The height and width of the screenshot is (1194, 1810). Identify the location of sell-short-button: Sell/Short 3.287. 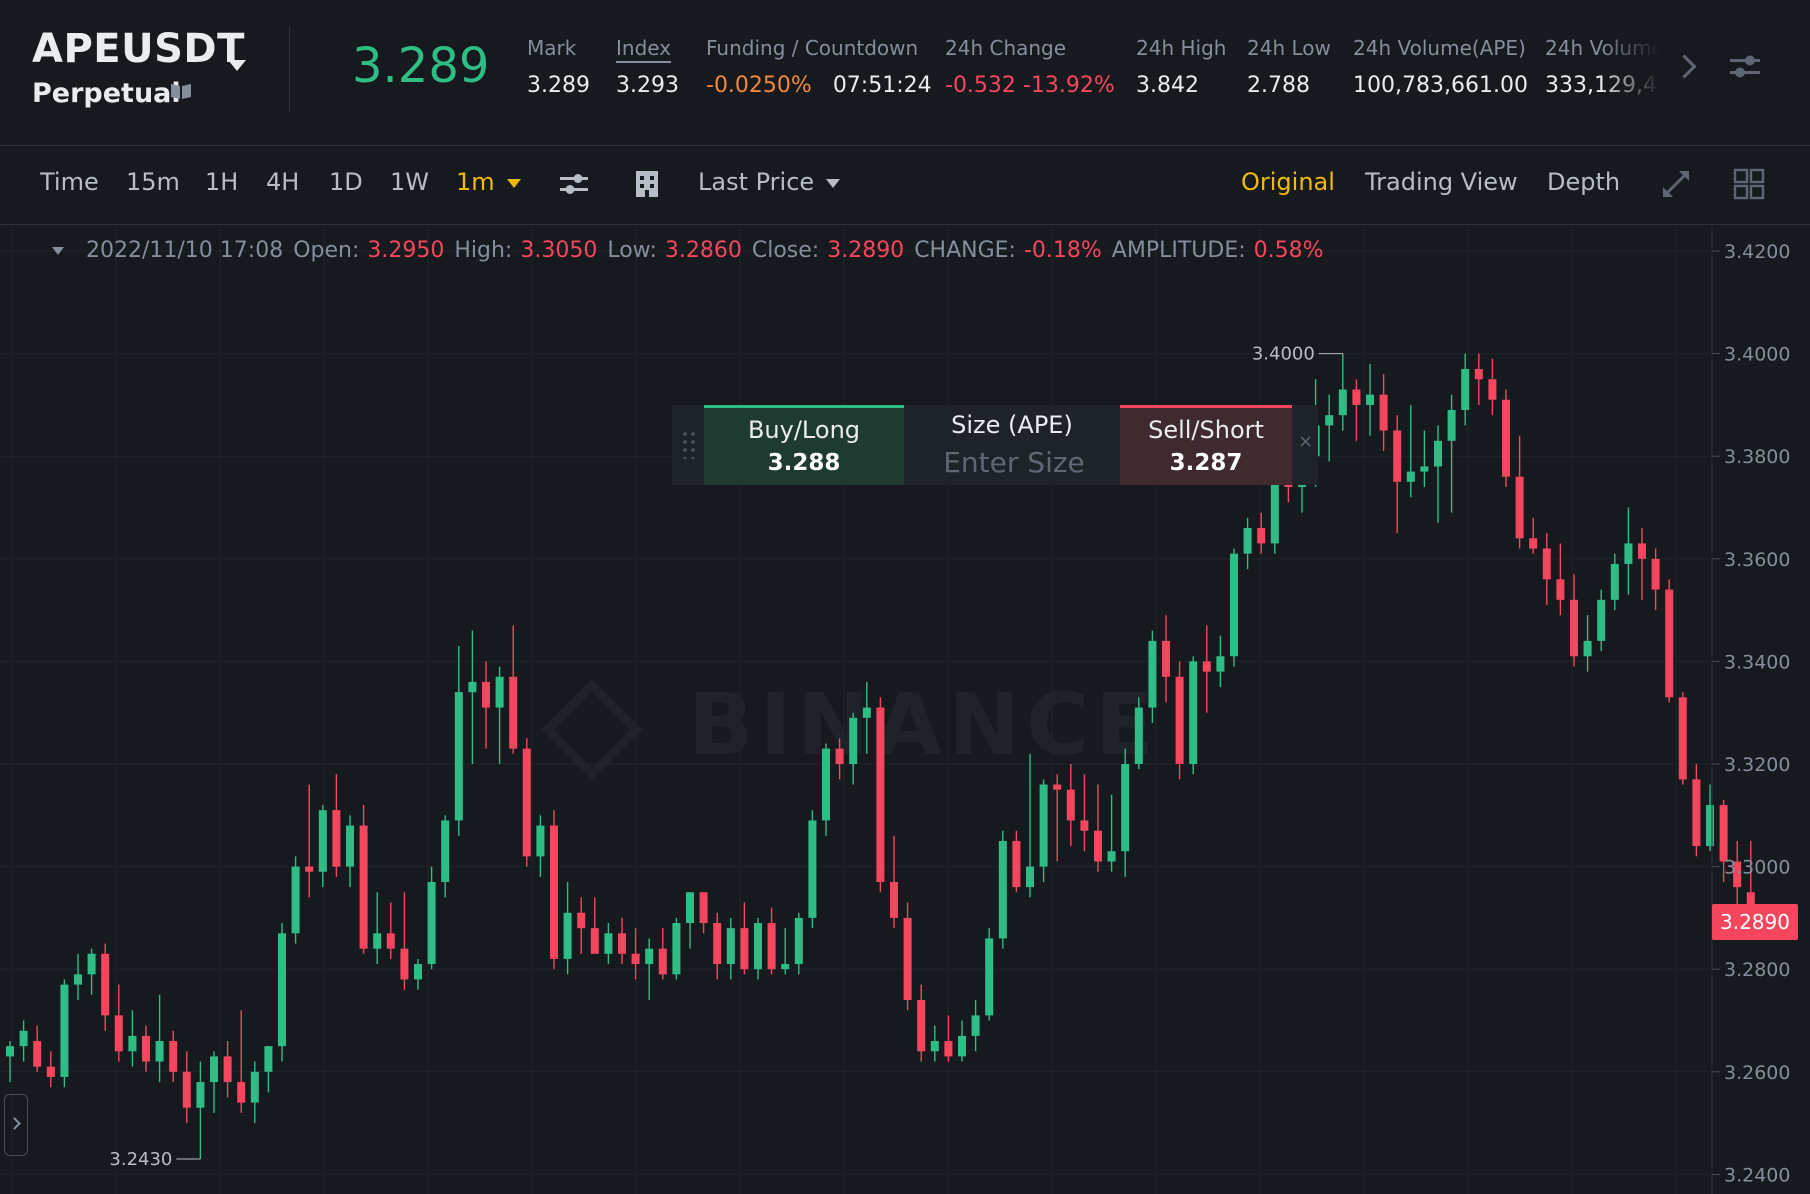
(1206, 445).